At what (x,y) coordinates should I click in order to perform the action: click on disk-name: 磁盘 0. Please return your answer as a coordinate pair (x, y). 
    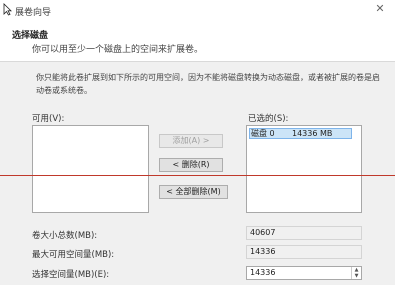
    Looking at the image, I should click on (263, 133).